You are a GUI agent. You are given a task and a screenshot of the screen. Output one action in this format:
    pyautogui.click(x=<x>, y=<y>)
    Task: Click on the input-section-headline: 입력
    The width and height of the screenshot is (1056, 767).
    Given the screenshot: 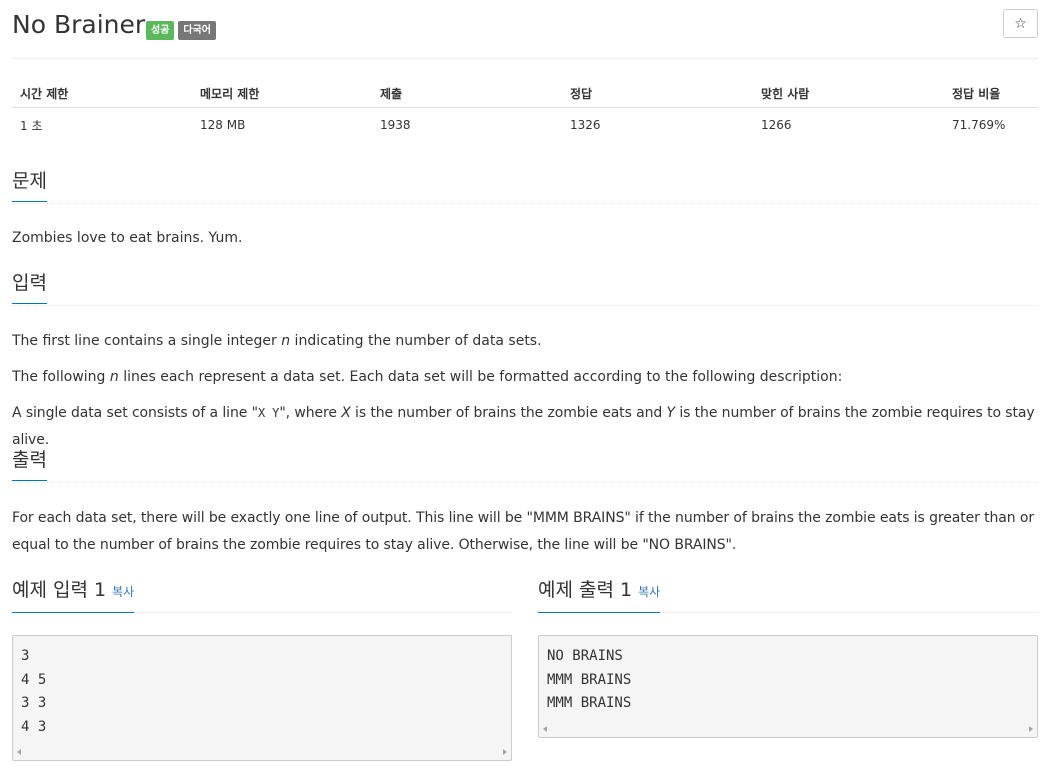 What is the action you would take?
    pyautogui.click(x=525, y=288)
    